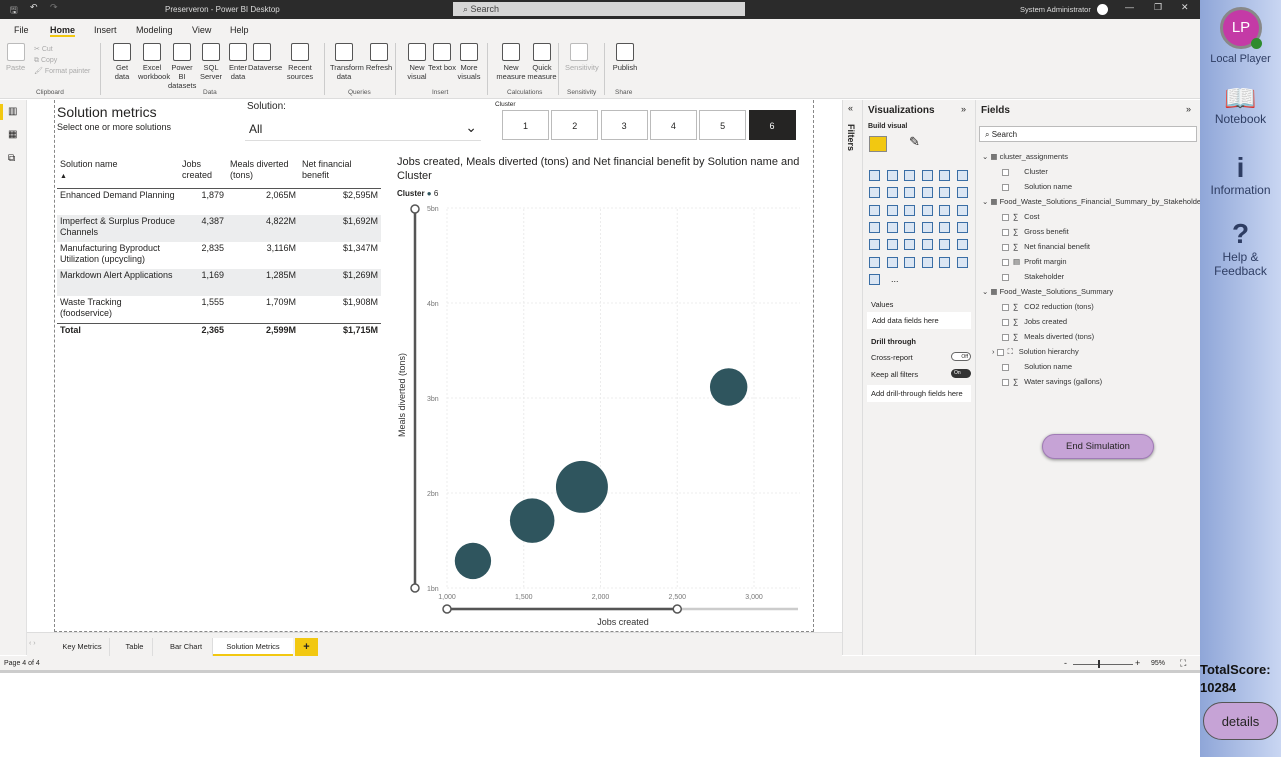  What do you see at coordinates (1240, 105) in the screenshot?
I see `notebook-button: 📖 Notebook` at bounding box center [1240, 105].